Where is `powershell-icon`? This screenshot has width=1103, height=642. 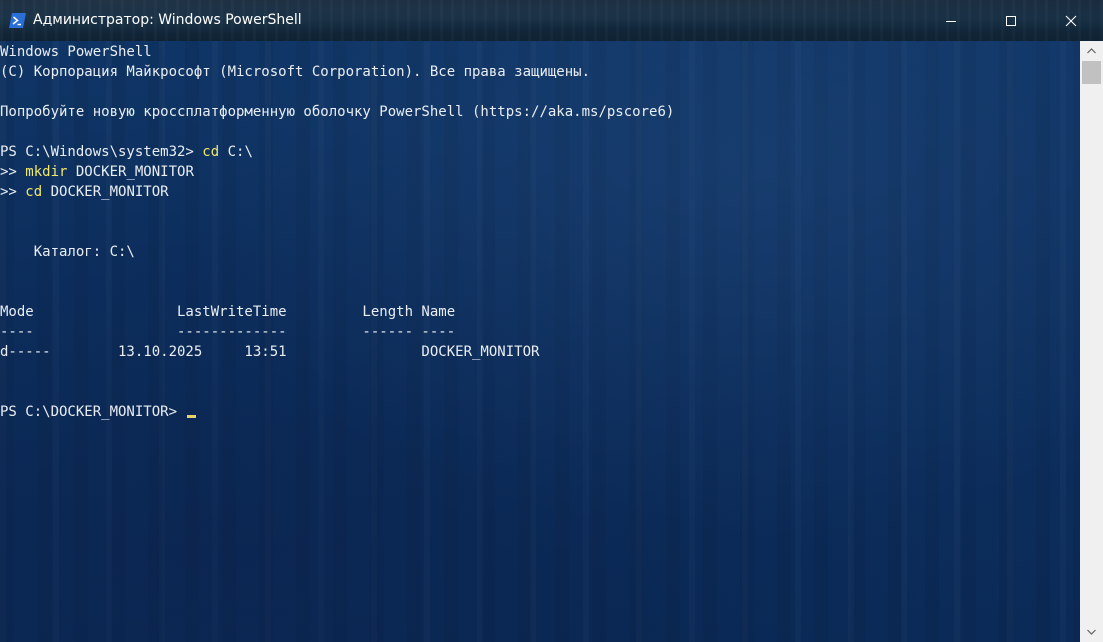
powershell-icon is located at coordinates (17, 20).